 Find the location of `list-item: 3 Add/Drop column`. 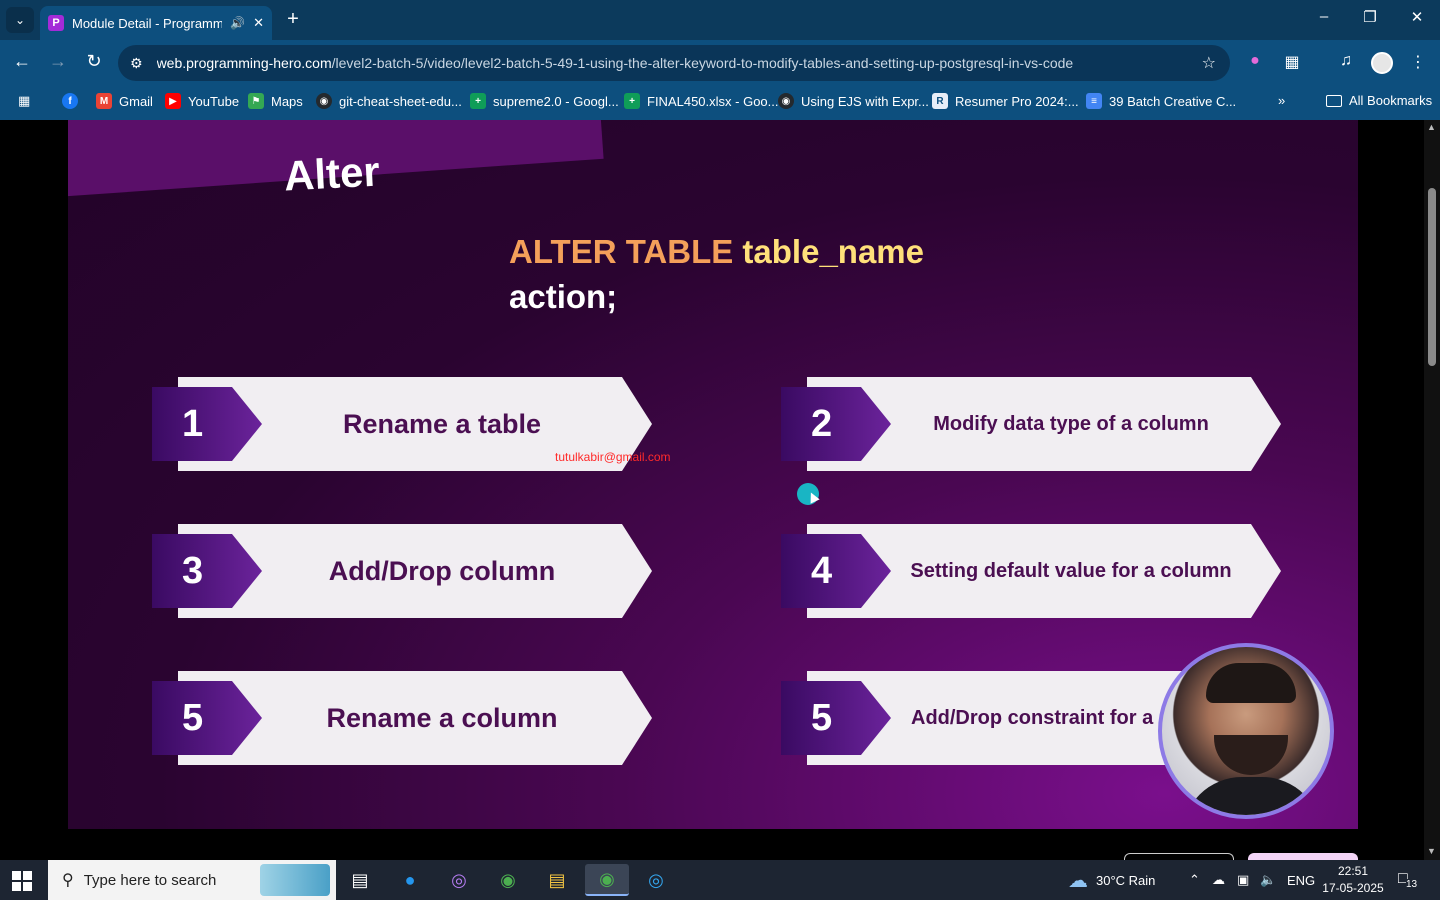

list-item: 3 Add/Drop column is located at coordinates (402, 571).